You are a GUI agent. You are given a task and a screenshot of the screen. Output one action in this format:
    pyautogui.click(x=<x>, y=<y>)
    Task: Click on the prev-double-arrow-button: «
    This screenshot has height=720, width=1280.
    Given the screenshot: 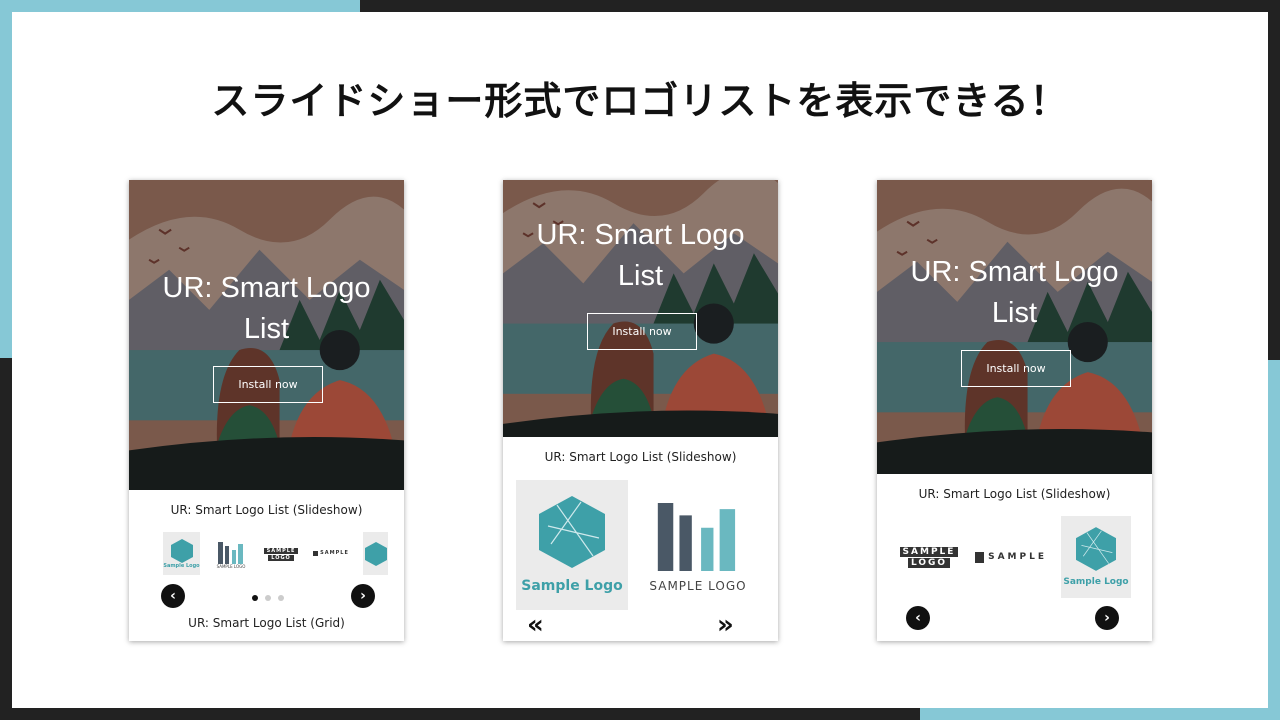 What is the action you would take?
    pyautogui.click(x=535, y=625)
    